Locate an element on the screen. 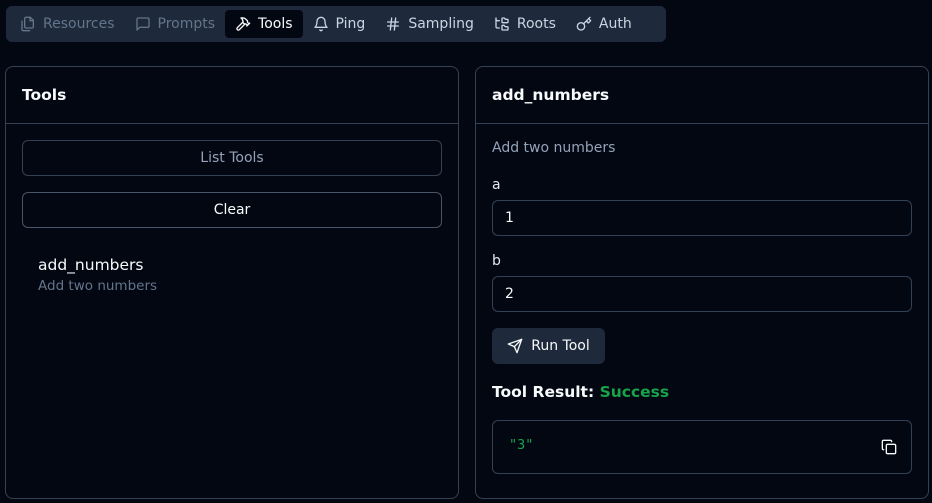  tool-list-item: add_numbers Add two numbers is located at coordinates (232, 275).